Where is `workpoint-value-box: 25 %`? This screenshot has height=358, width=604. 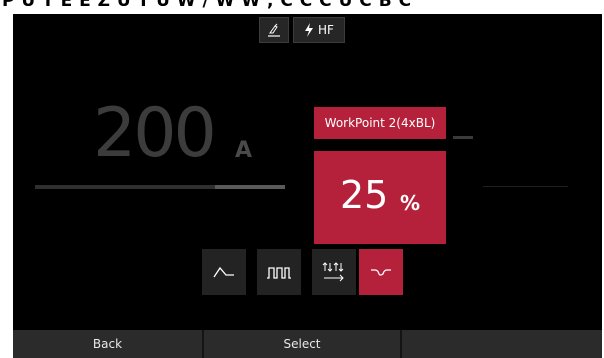 workpoint-value-box: 25 % is located at coordinates (380, 197).